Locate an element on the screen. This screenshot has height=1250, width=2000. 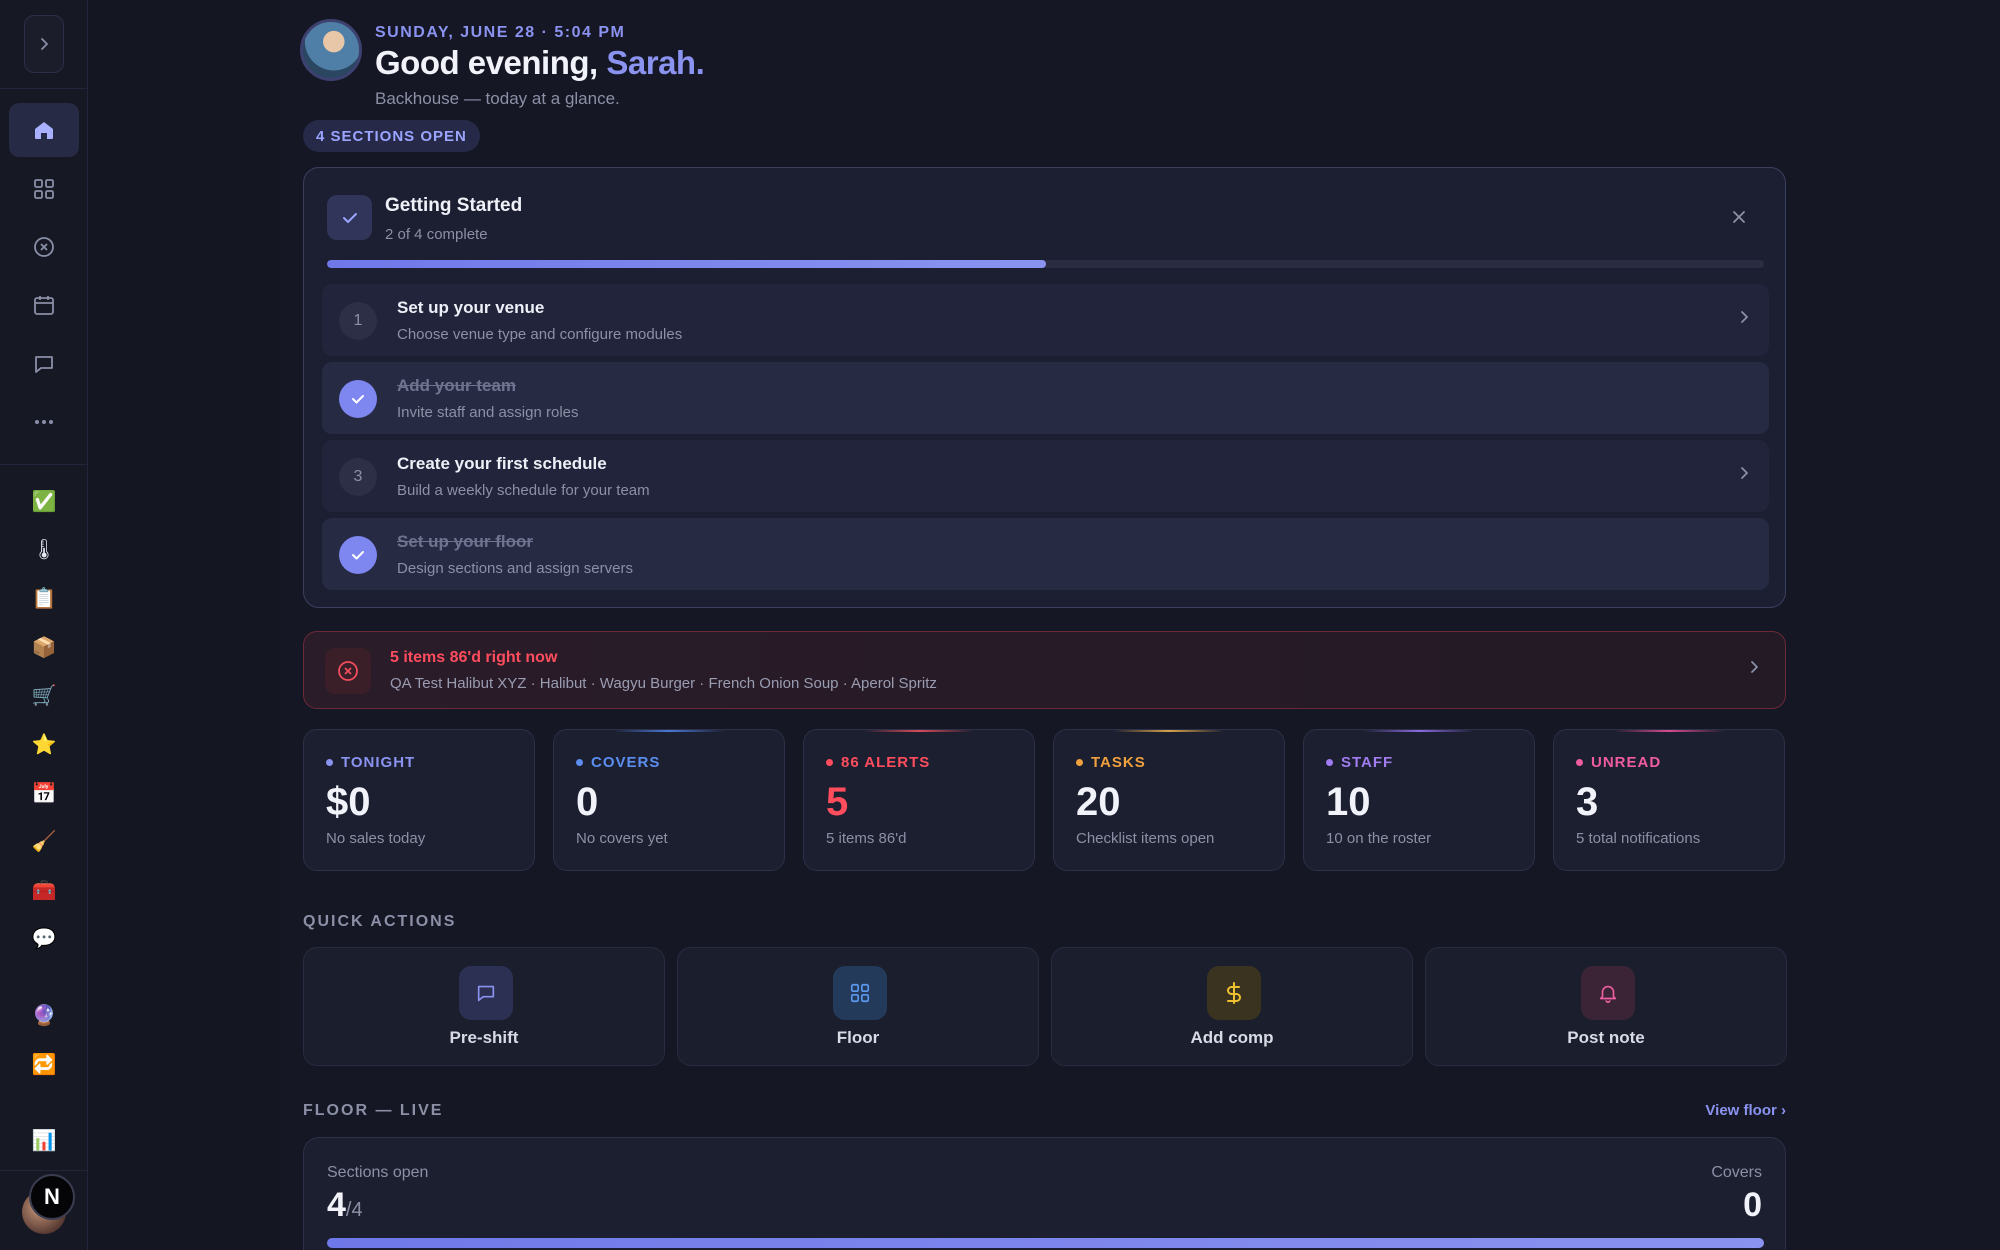
stat-card-86-alerts: 86 ALERTS 5 5 items 86'd is located at coordinates (919, 800).